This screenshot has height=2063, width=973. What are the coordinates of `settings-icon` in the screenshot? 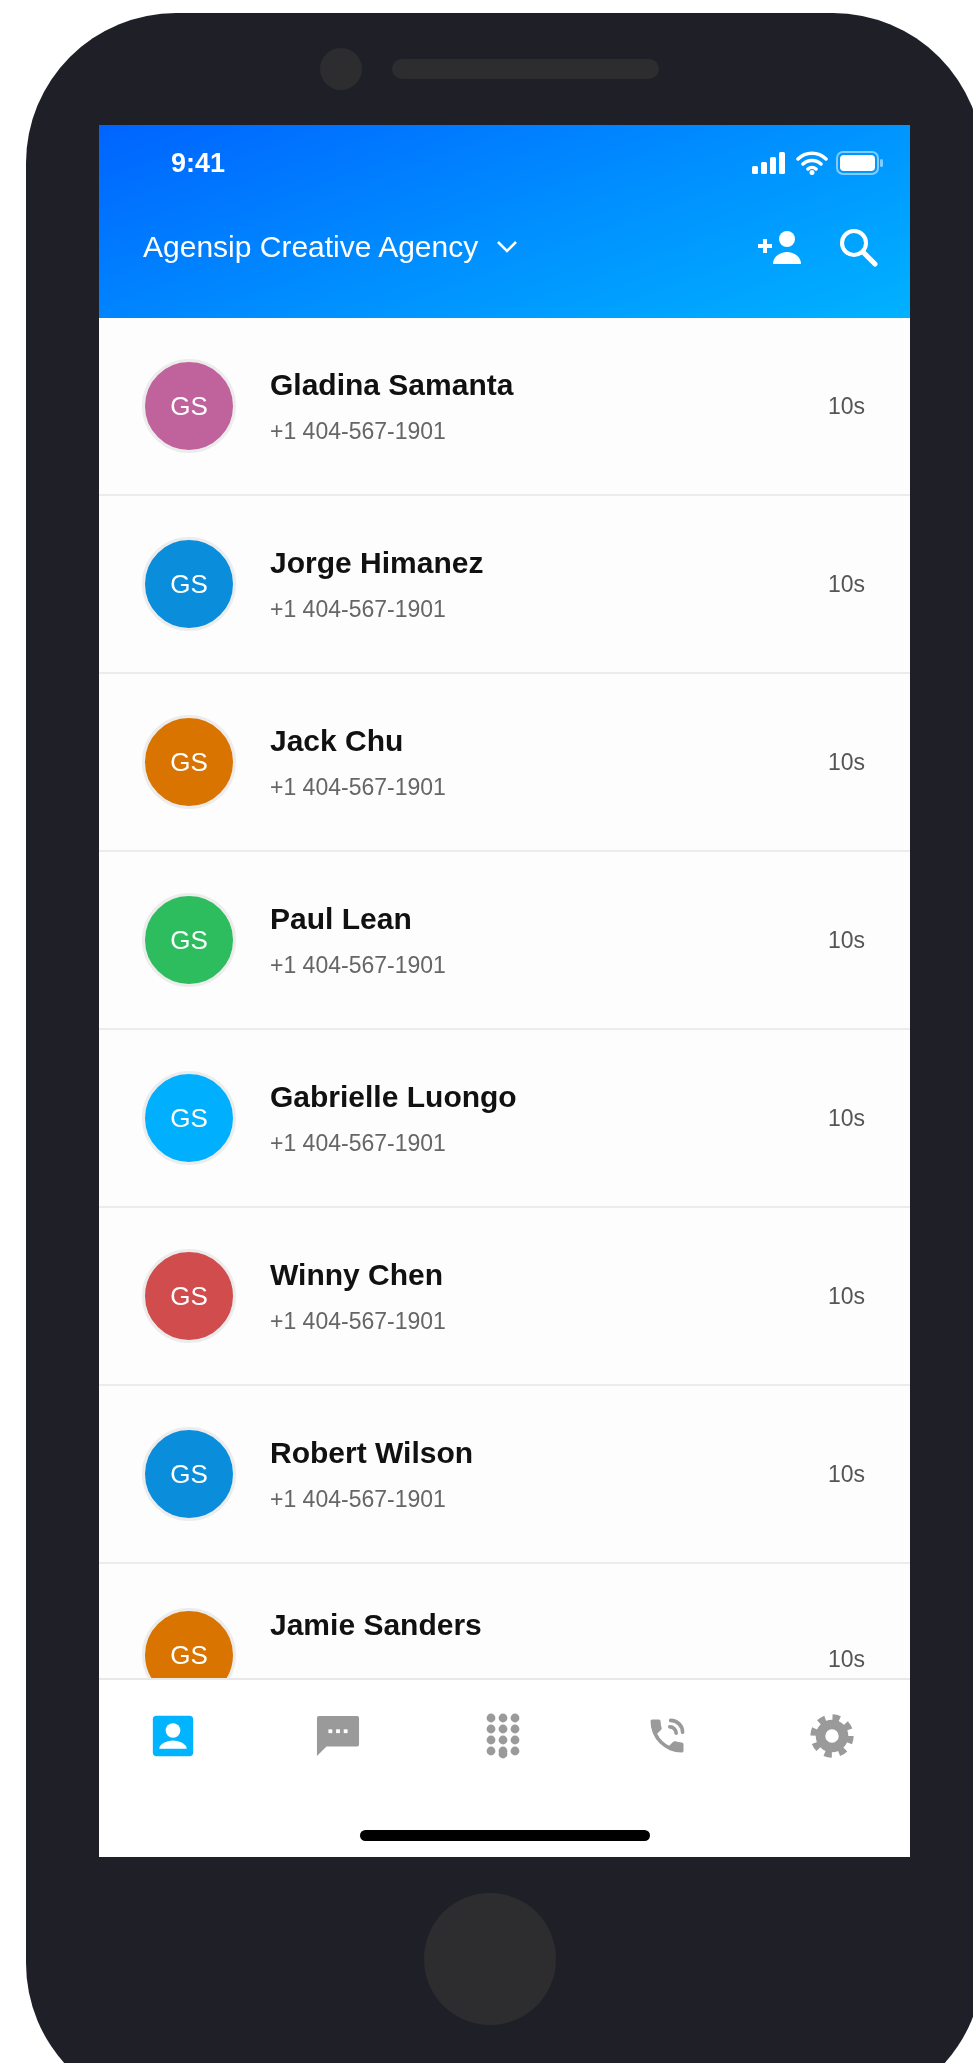 It's located at (832, 1736).